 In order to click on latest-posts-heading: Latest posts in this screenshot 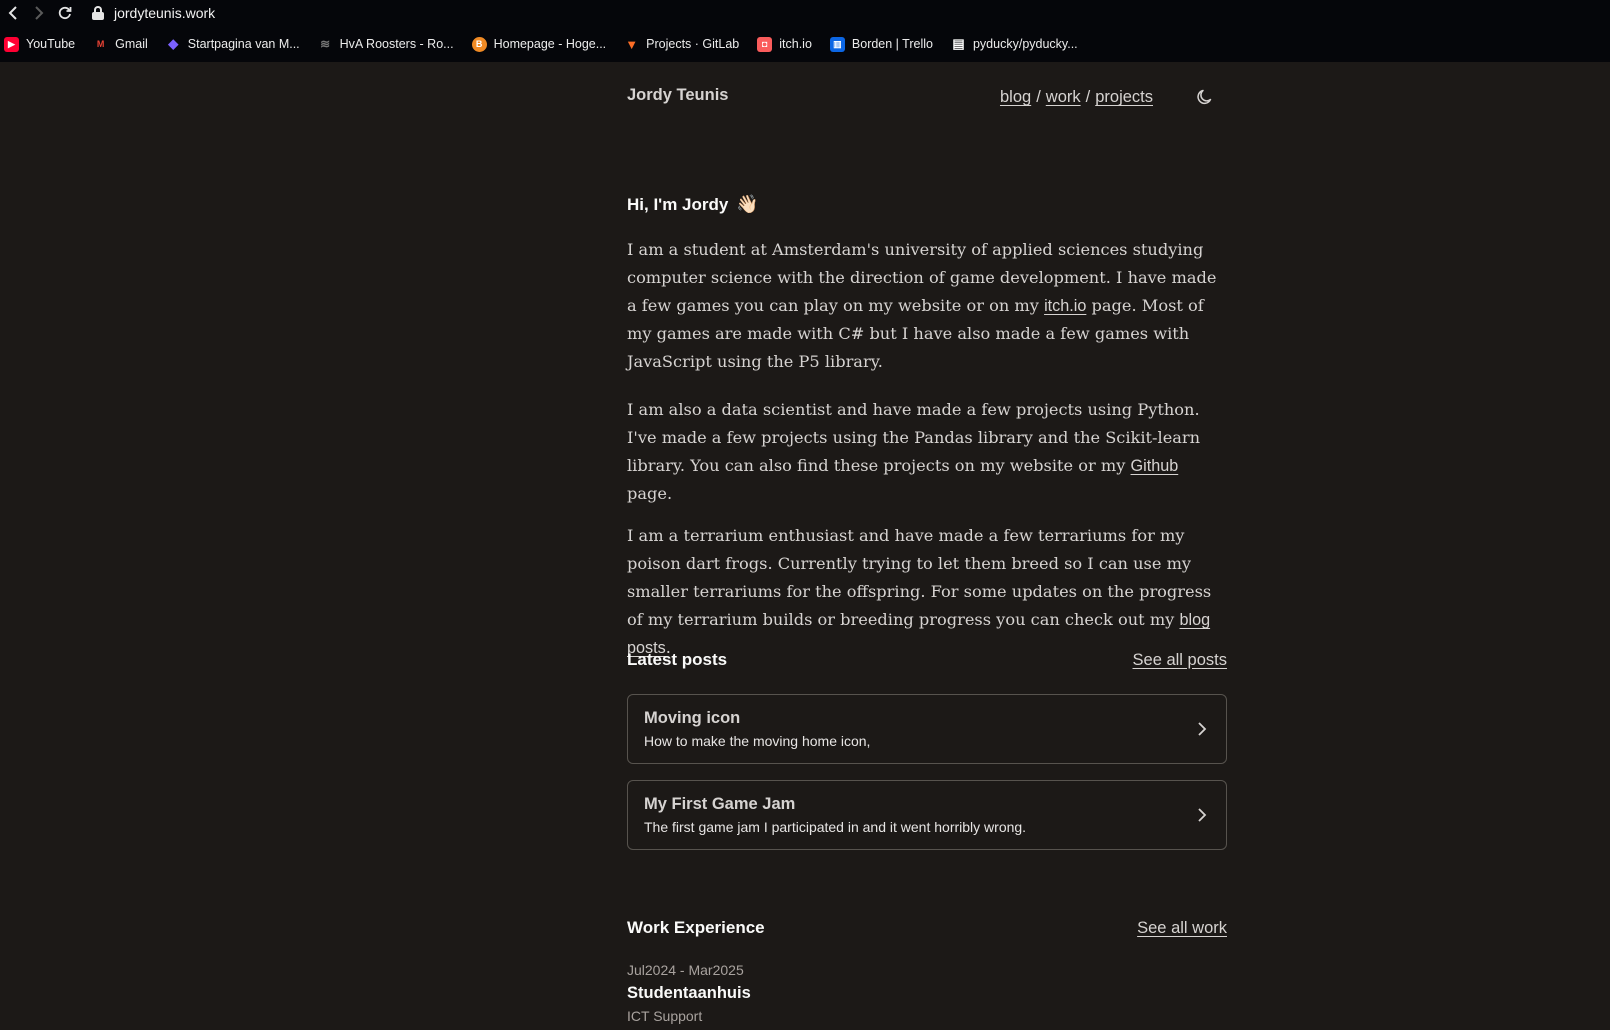, I will do `click(677, 659)`.